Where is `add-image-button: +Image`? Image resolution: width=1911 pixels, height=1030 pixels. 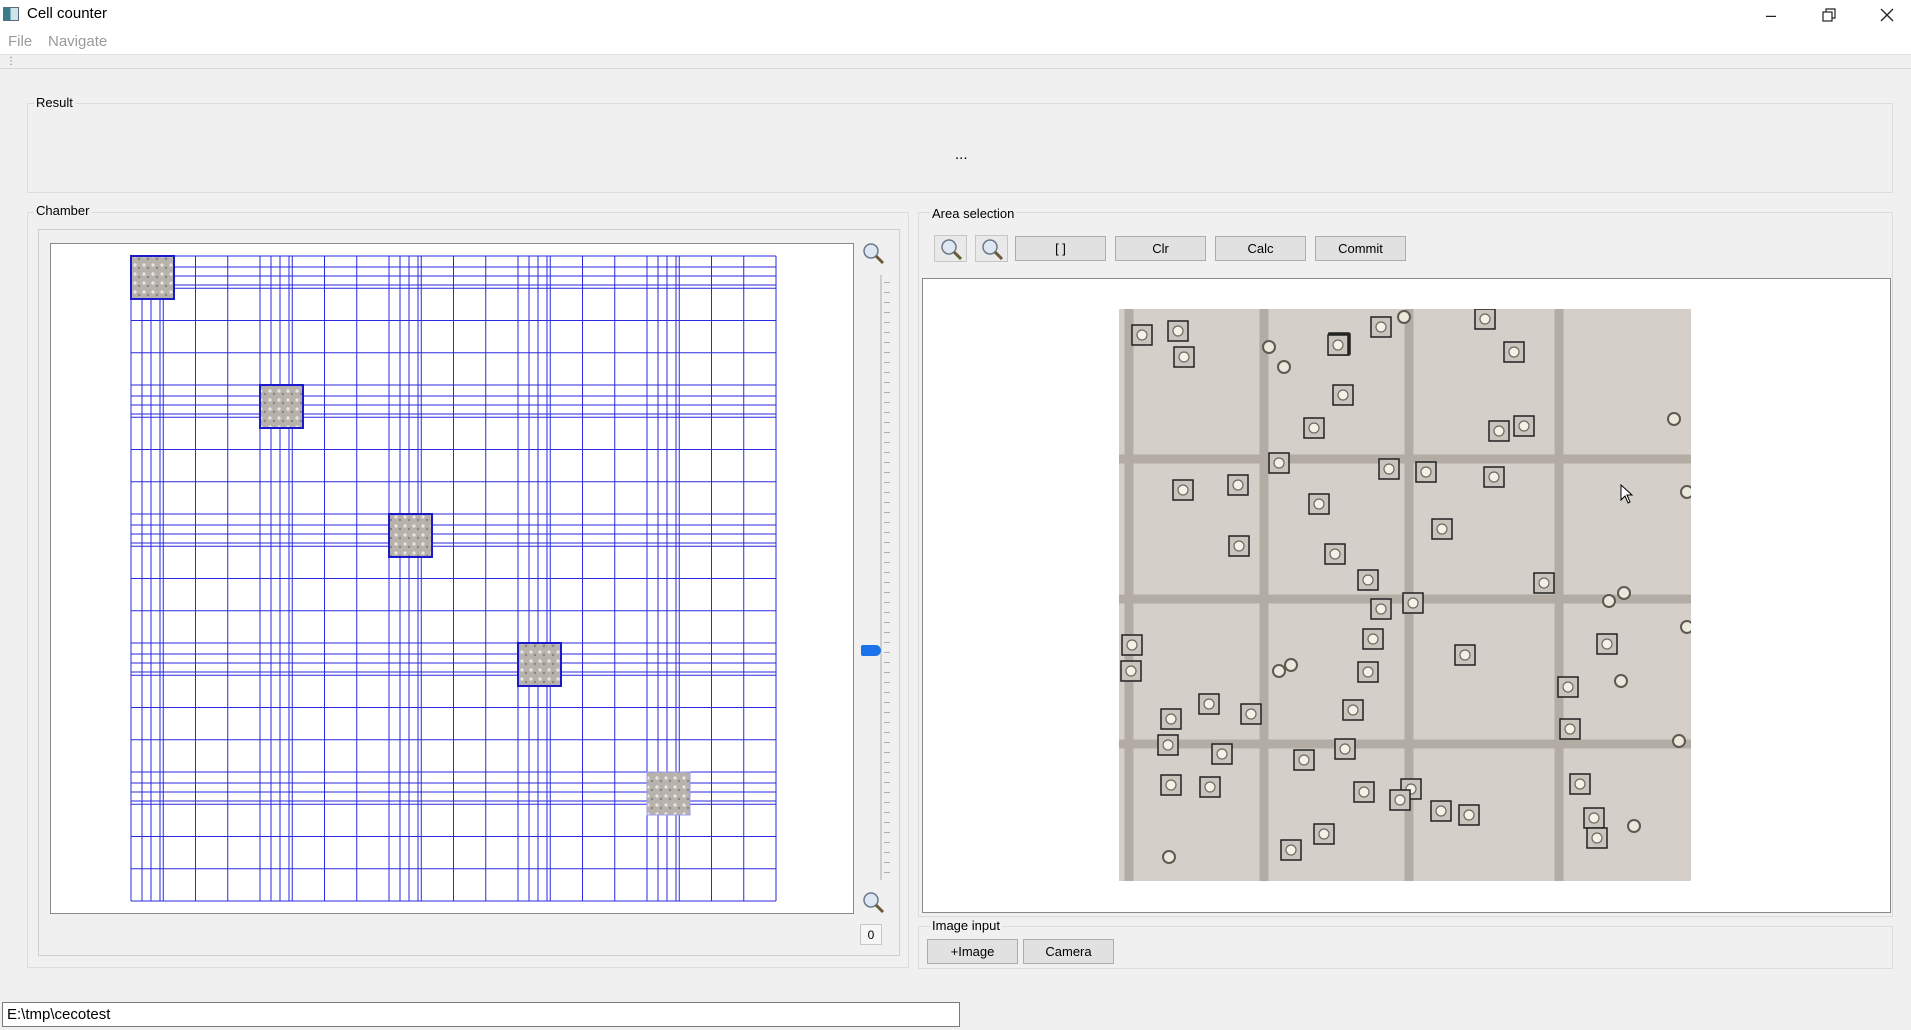 add-image-button: +Image is located at coordinates (972, 951).